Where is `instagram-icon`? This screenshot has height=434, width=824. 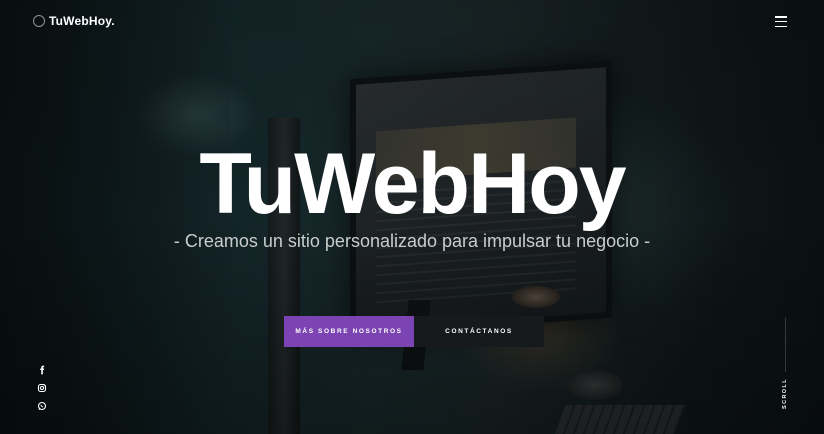 instagram-icon is located at coordinates (42, 388).